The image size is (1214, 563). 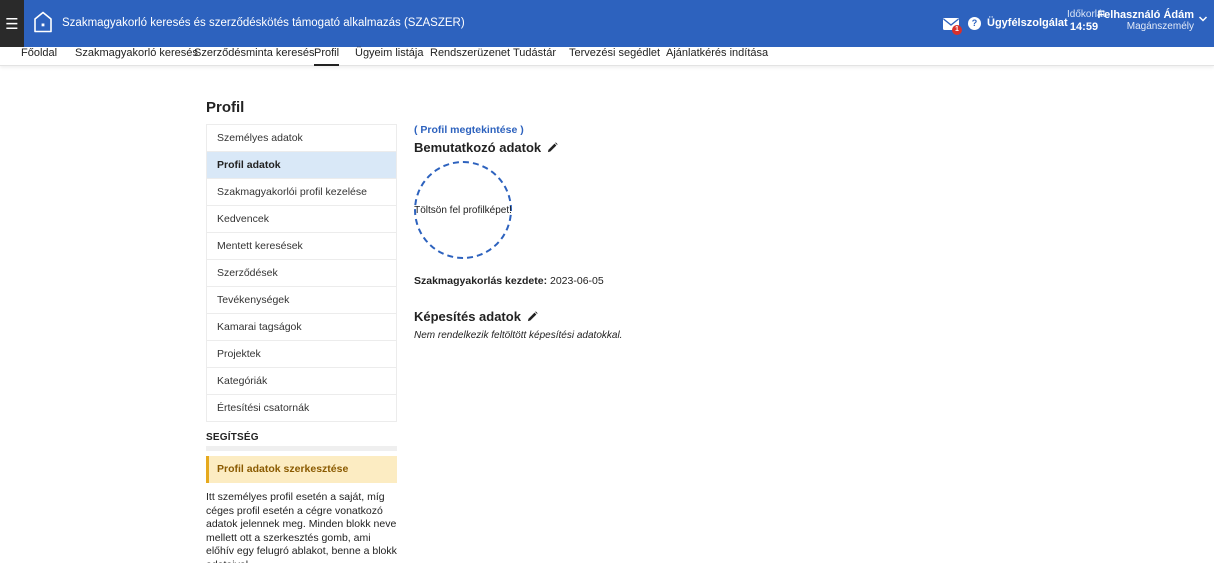 What do you see at coordinates (39, 56) in the screenshot?
I see `nav-item-fooldal: Főoldal` at bounding box center [39, 56].